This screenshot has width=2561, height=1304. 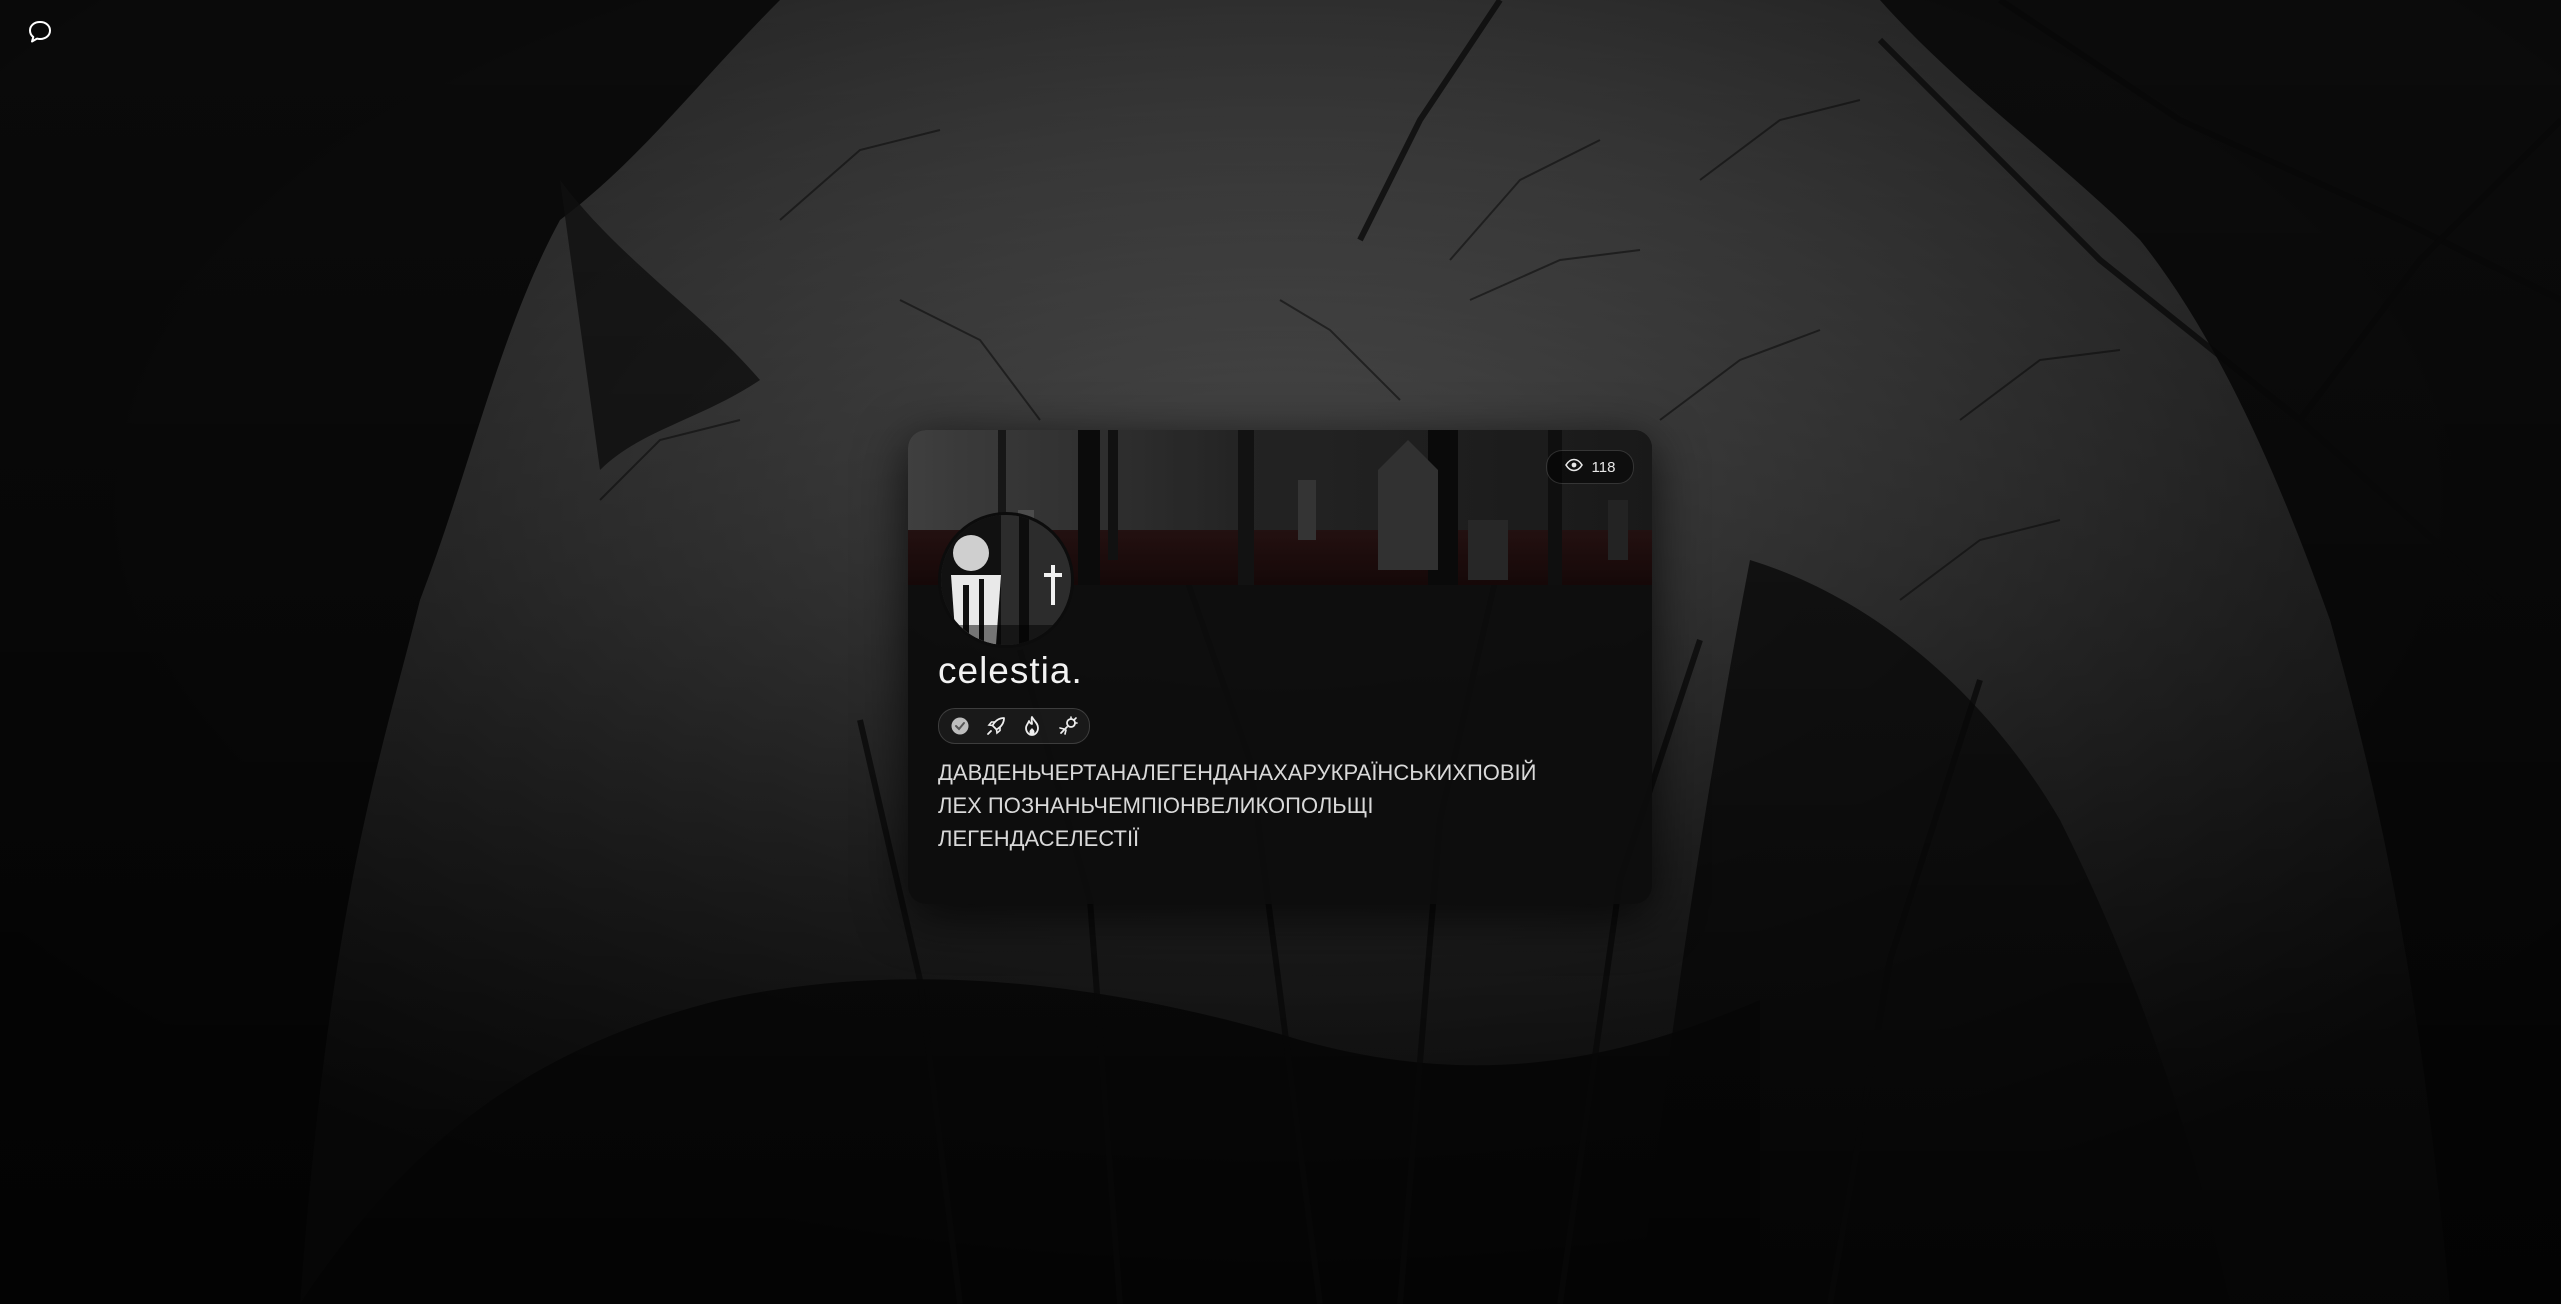 What do you see at coordinates (1603, 467) in the screenshot?
I see `view-count: 118` at bounding box center [1603, 467].